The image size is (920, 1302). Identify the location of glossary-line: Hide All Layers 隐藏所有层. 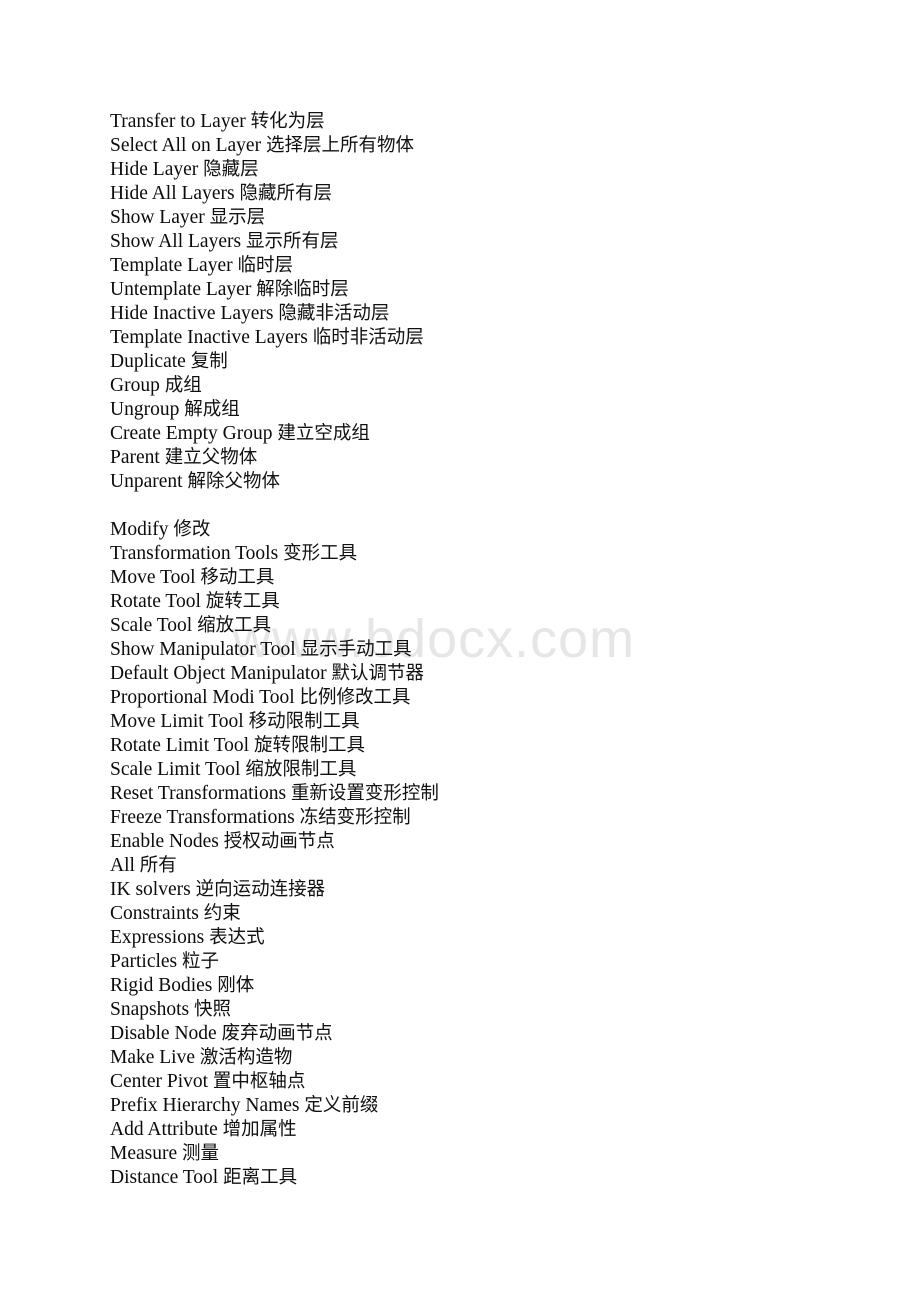
(460, 194).